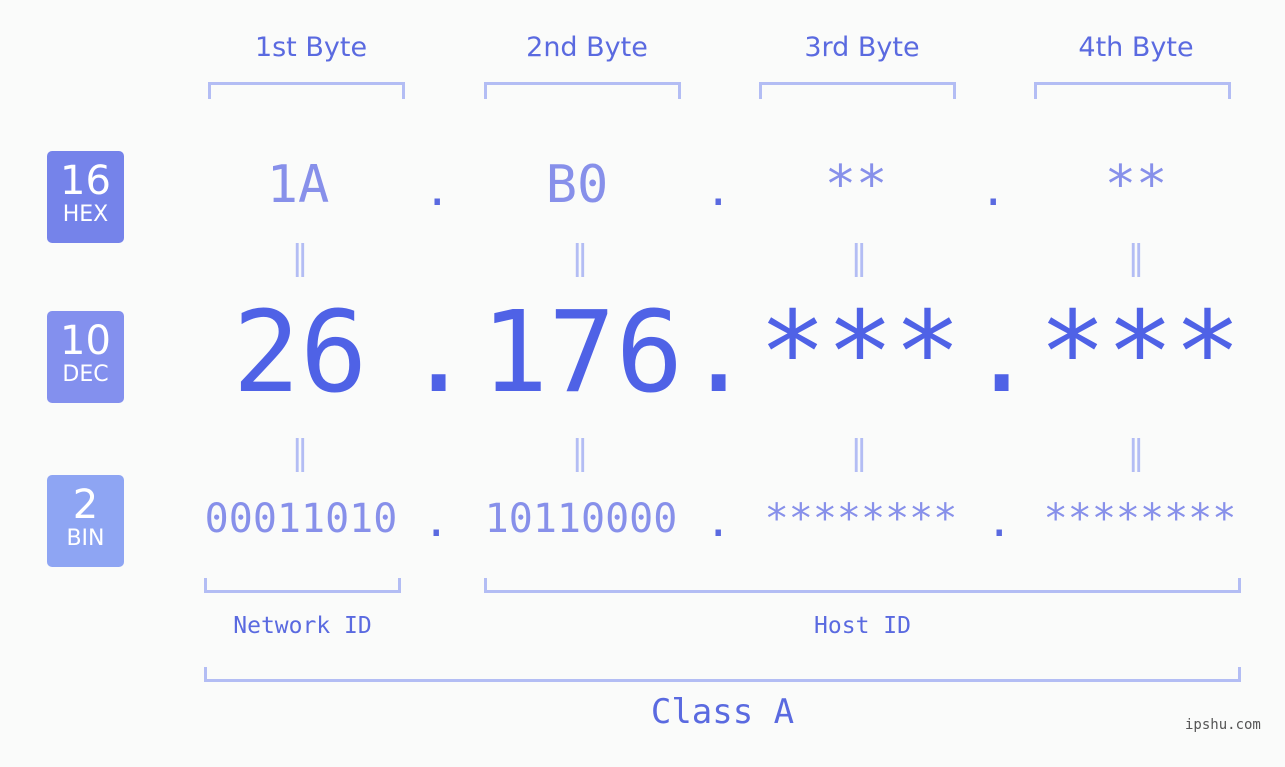  Describe the element at coordinates (587, 47) in the screenshot. I see `byte-header-2: 2nd Byte` at that location.